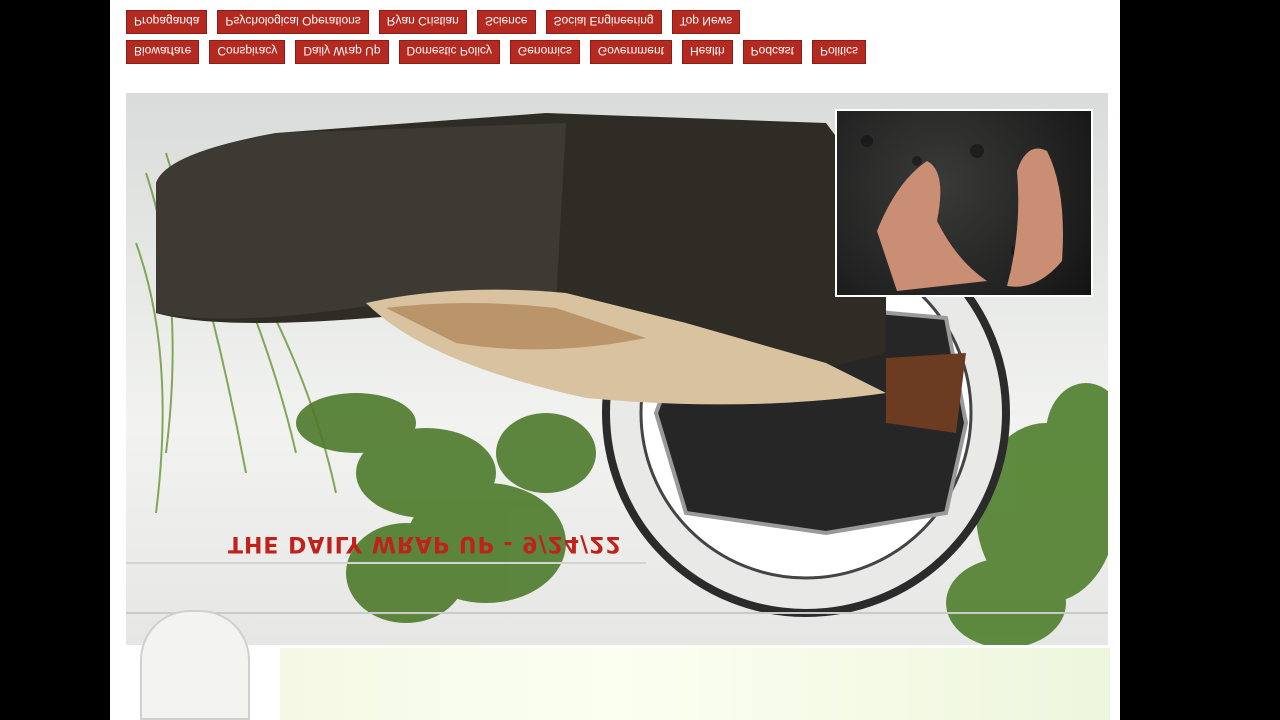 The height and width of the screenshot is (720, 1280). What do you see at coordinates (342, 52) in the screenshot?
I see `tag-daily-wrap-up: Daily Wrap Up` at bounding box center [342, 52].